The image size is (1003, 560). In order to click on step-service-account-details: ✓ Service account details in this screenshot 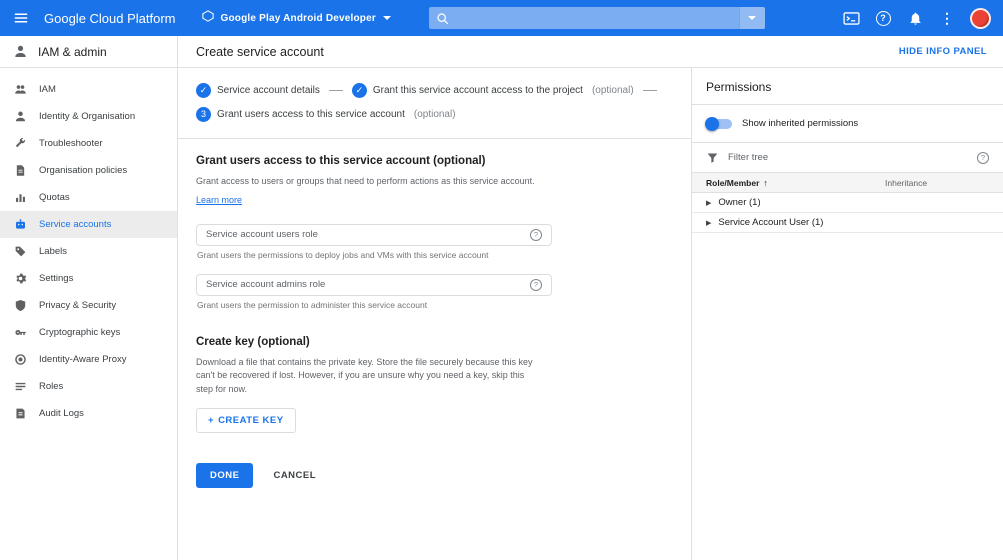, I will do `click(258, 90)`.